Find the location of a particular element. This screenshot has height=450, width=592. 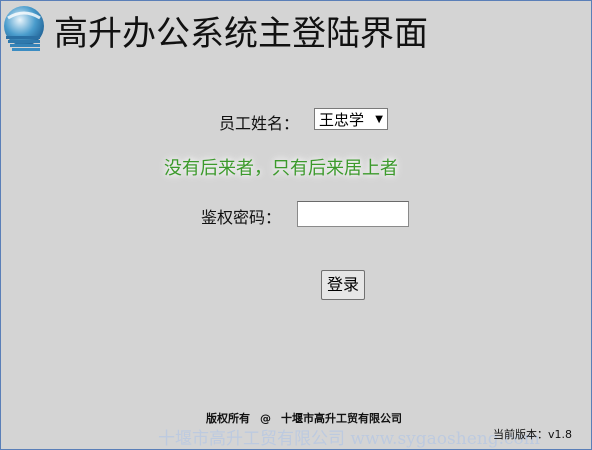

slogan-text: 没有后来者，只有后来居上者 is located at coordinates (281, 168).